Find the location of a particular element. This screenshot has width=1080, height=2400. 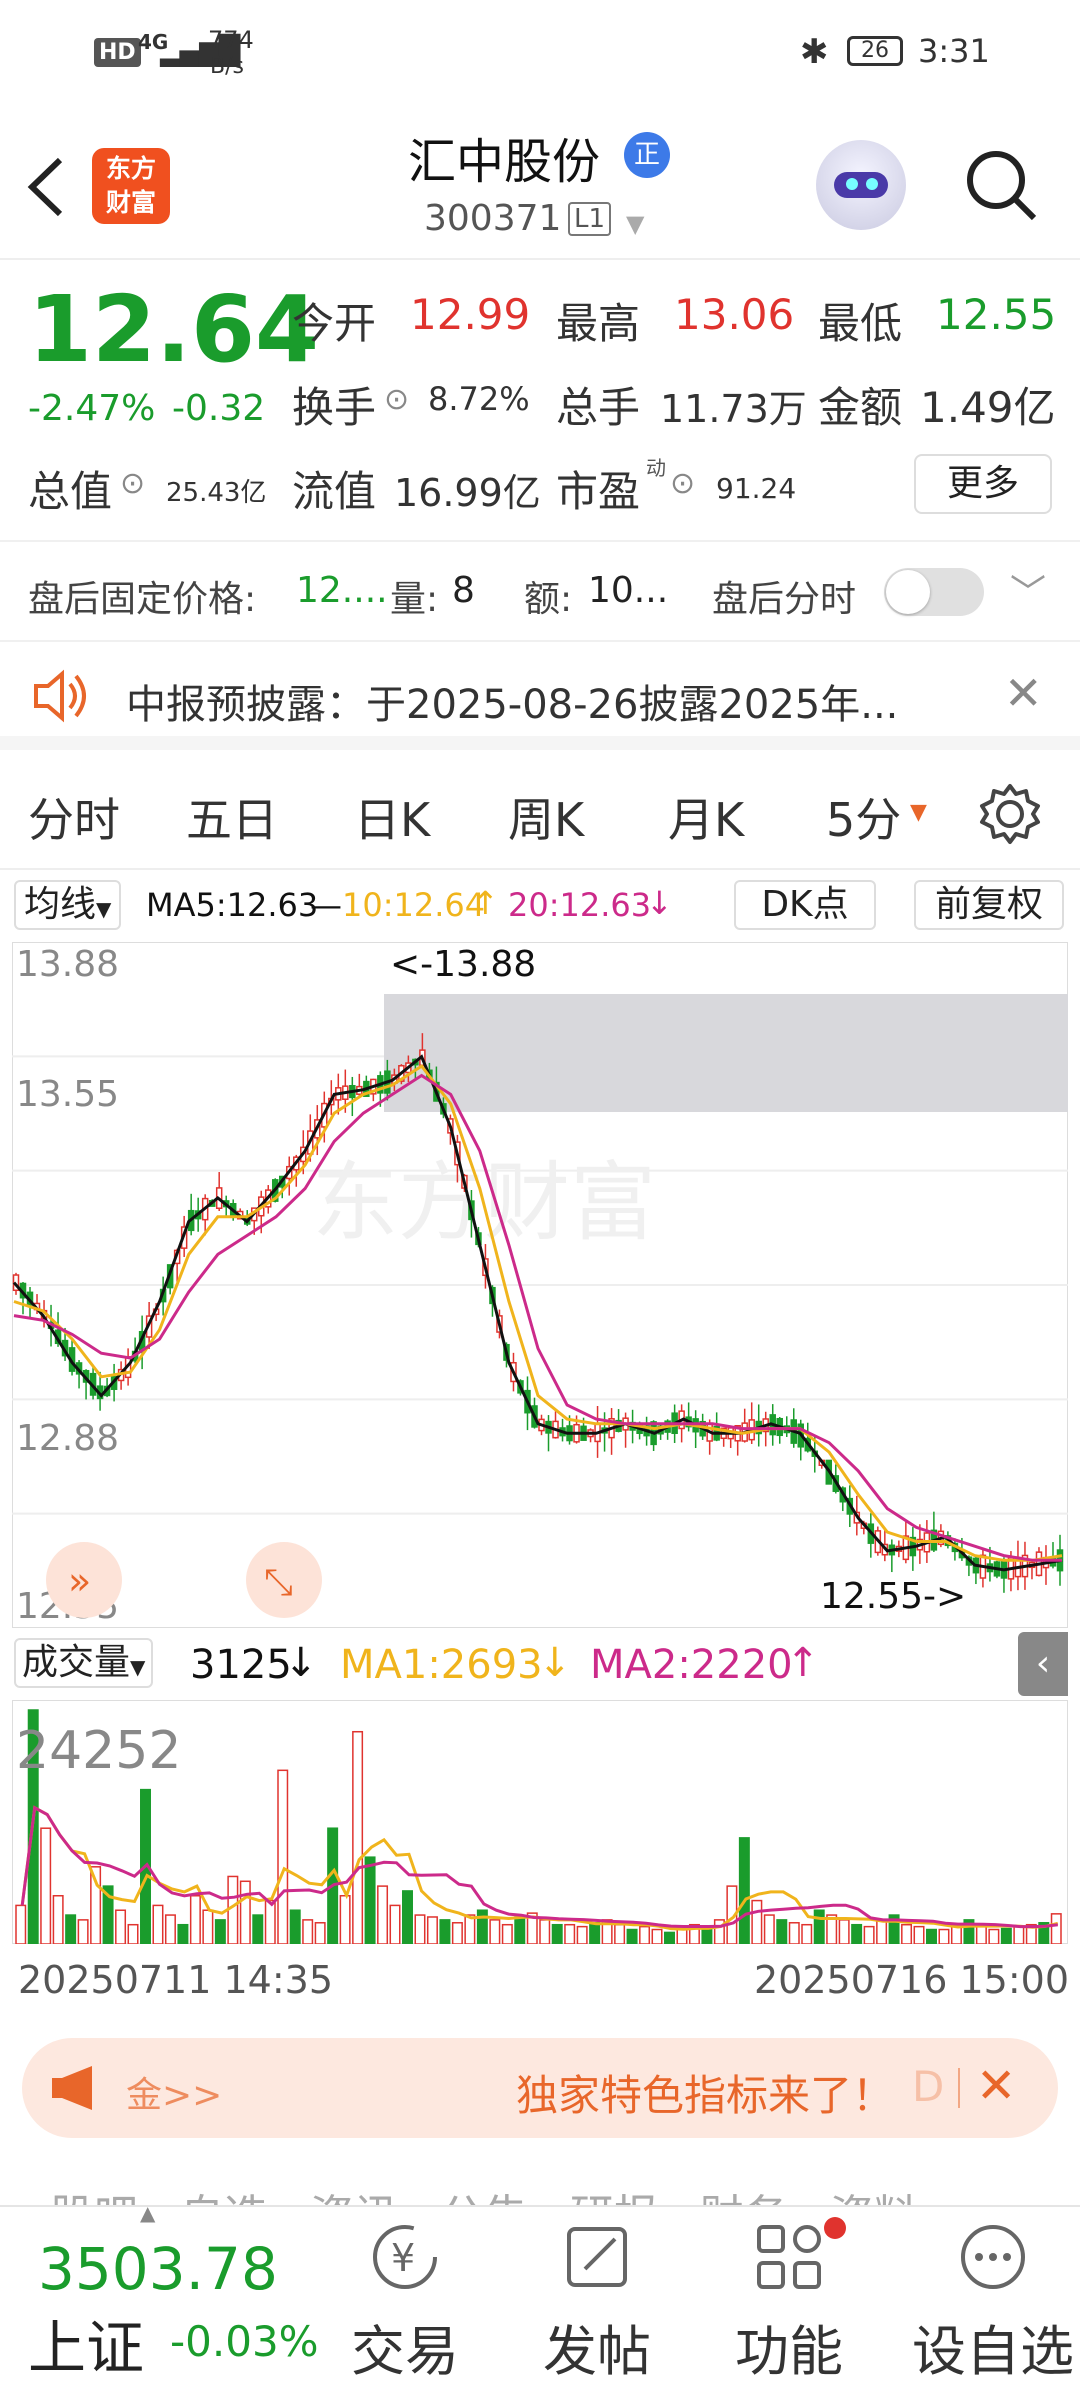

search-button is located at coordinates (1002, 186).